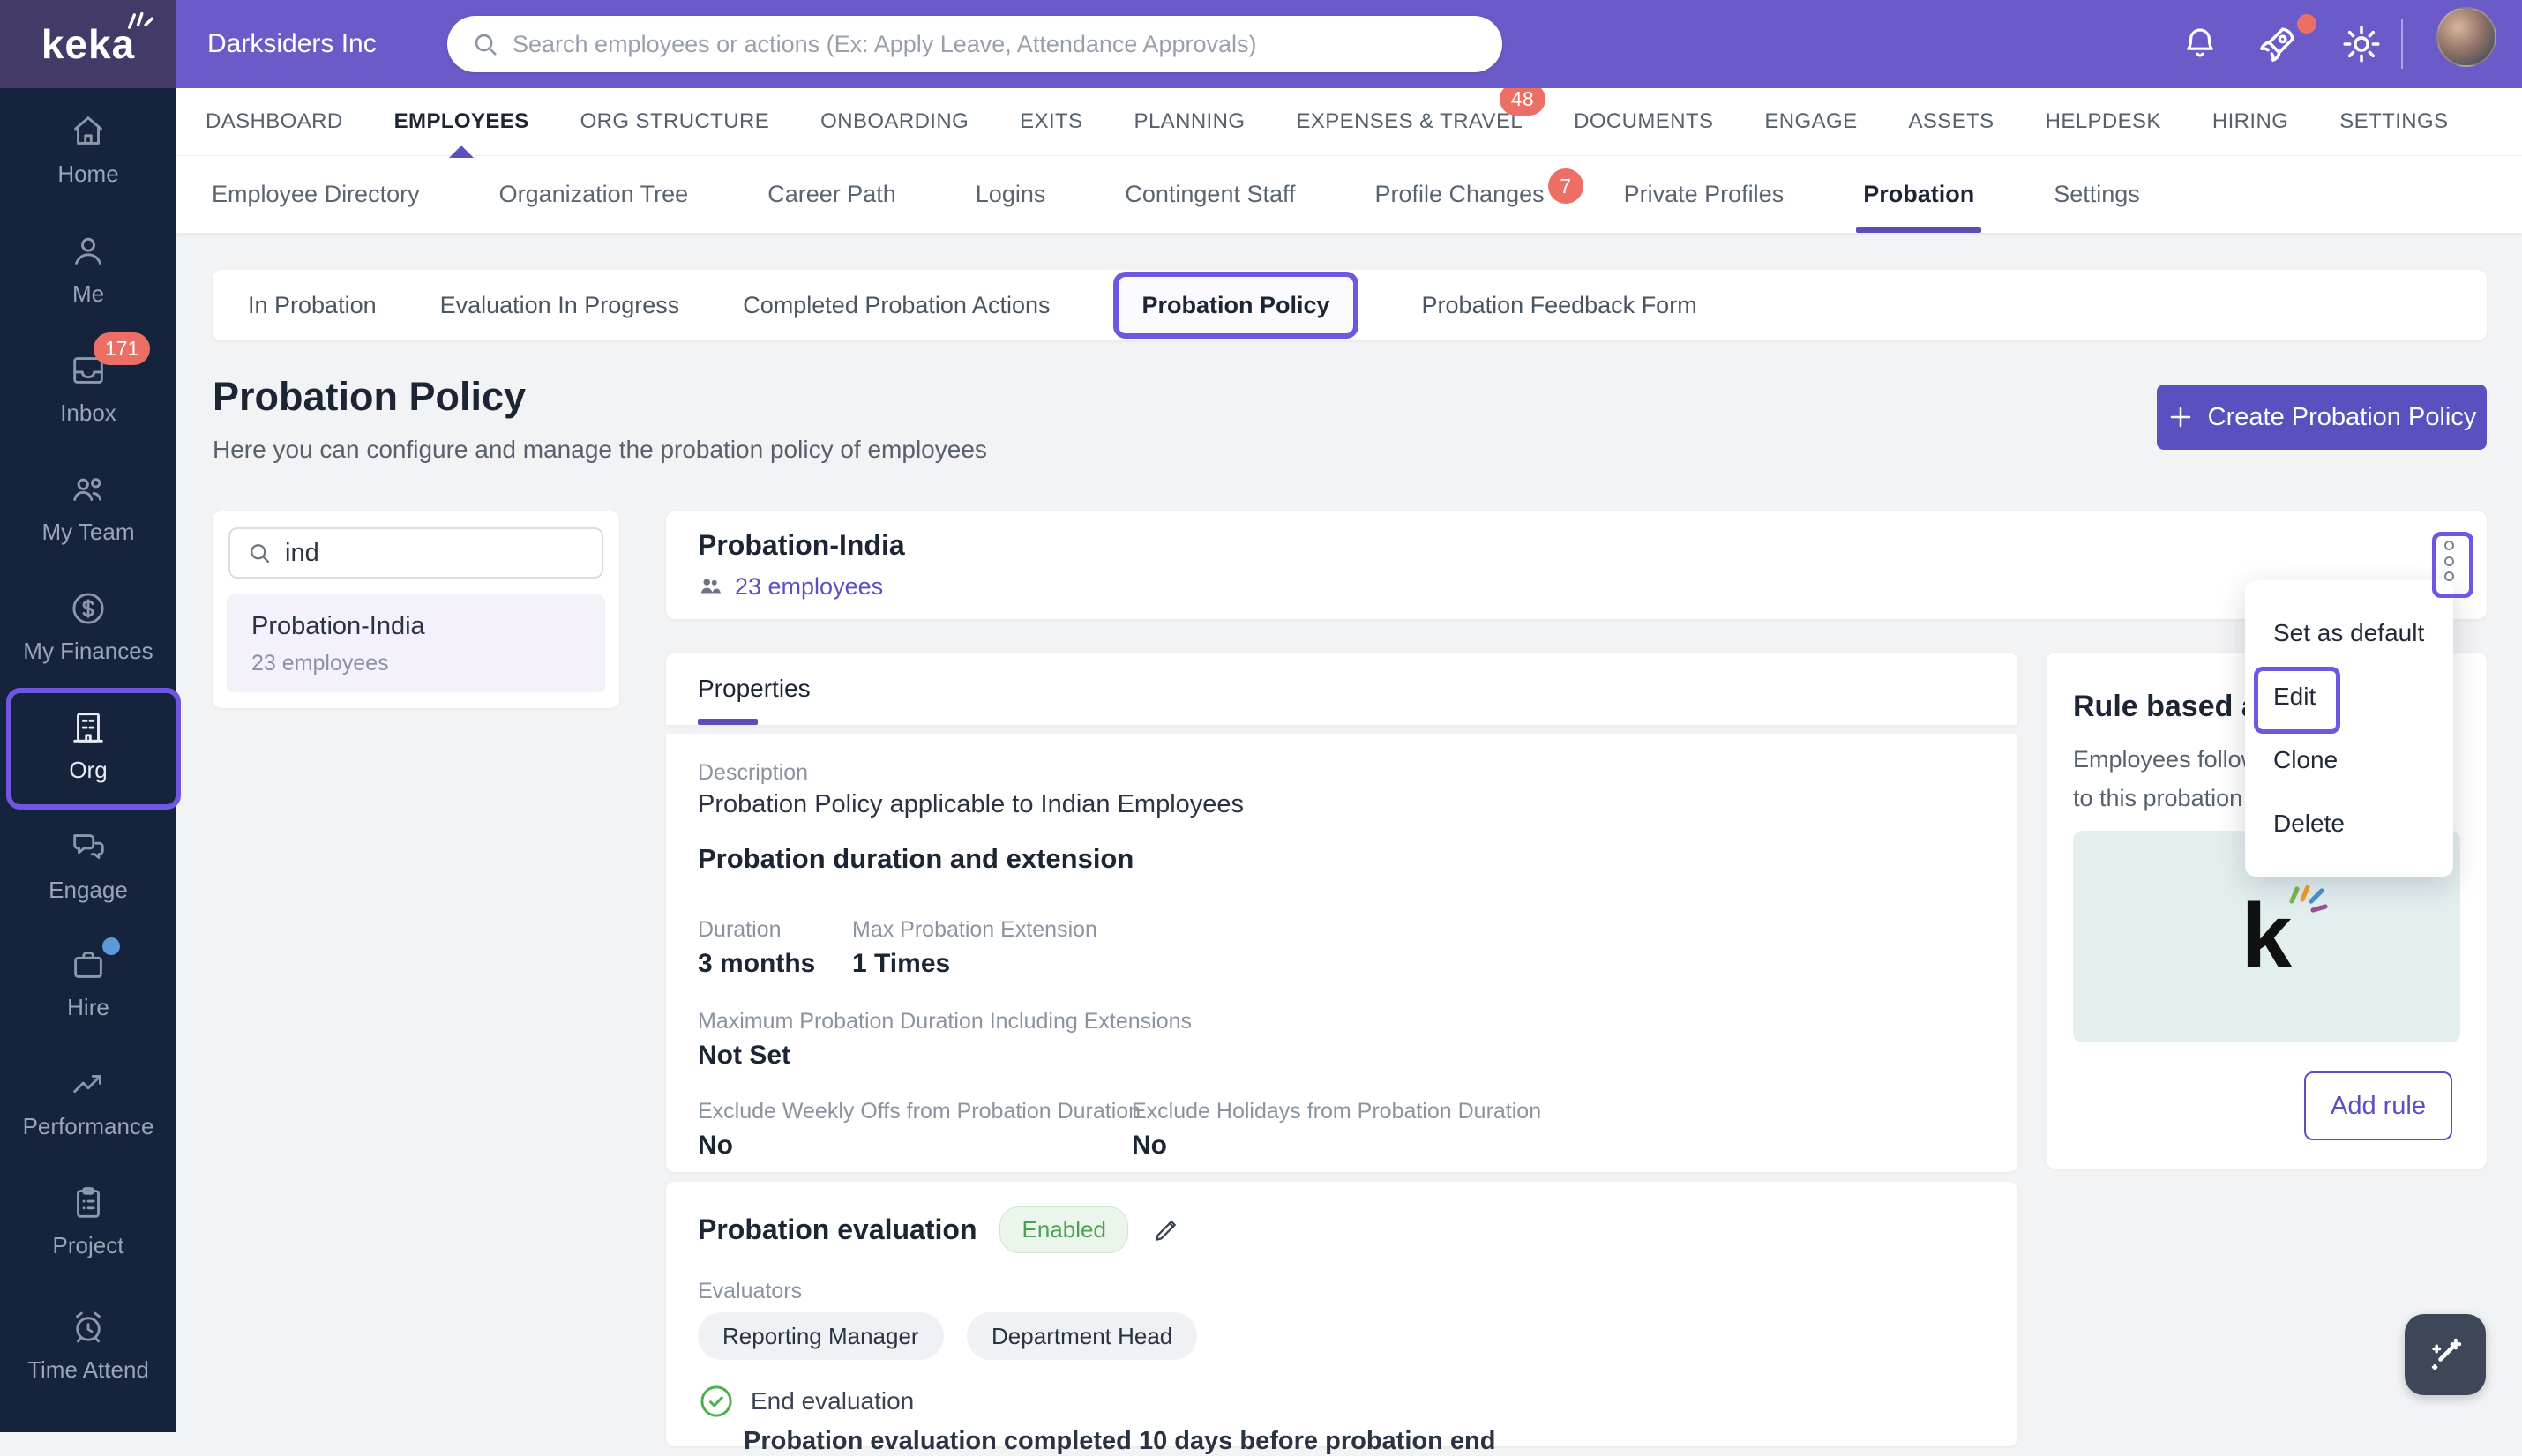 This screenshot has height=1456, width=2522. I want to click on policy-header-card: Probation-India 23 employees, so click(1576, 565).